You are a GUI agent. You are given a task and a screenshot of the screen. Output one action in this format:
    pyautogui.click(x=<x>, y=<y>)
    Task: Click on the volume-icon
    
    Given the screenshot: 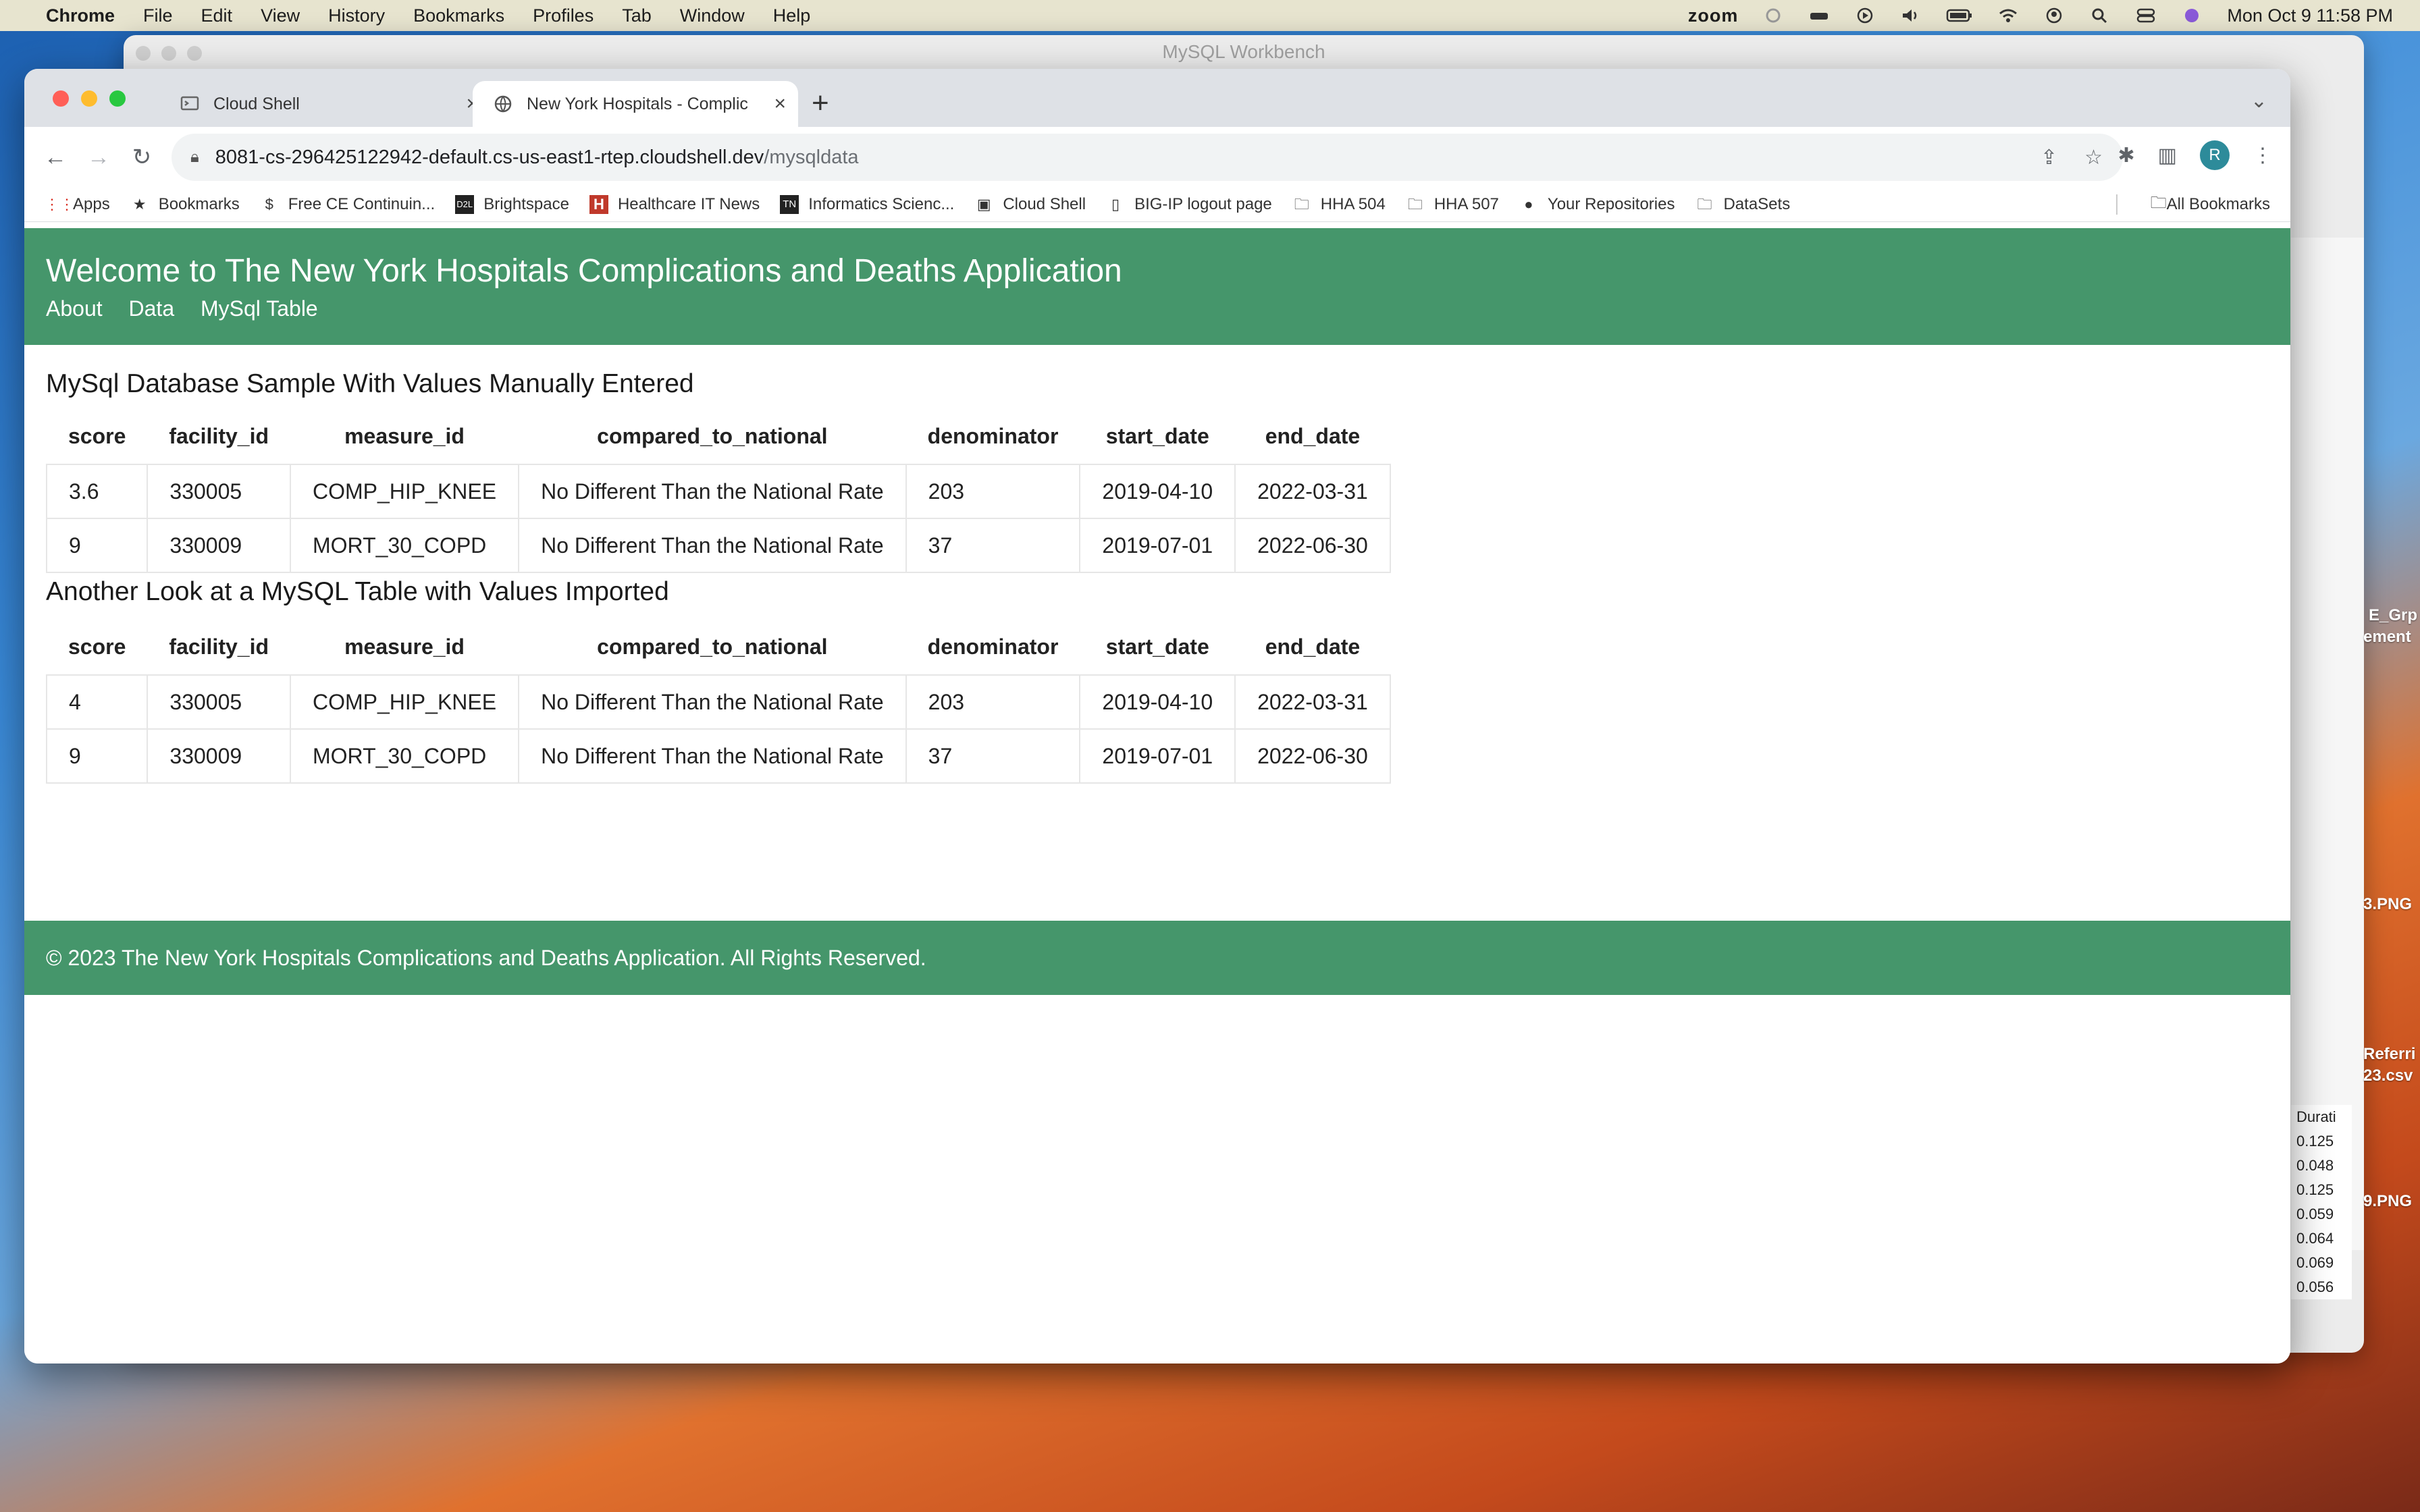 What is the action you would take?
    pyautogui.click(x=1911, y=15)
    